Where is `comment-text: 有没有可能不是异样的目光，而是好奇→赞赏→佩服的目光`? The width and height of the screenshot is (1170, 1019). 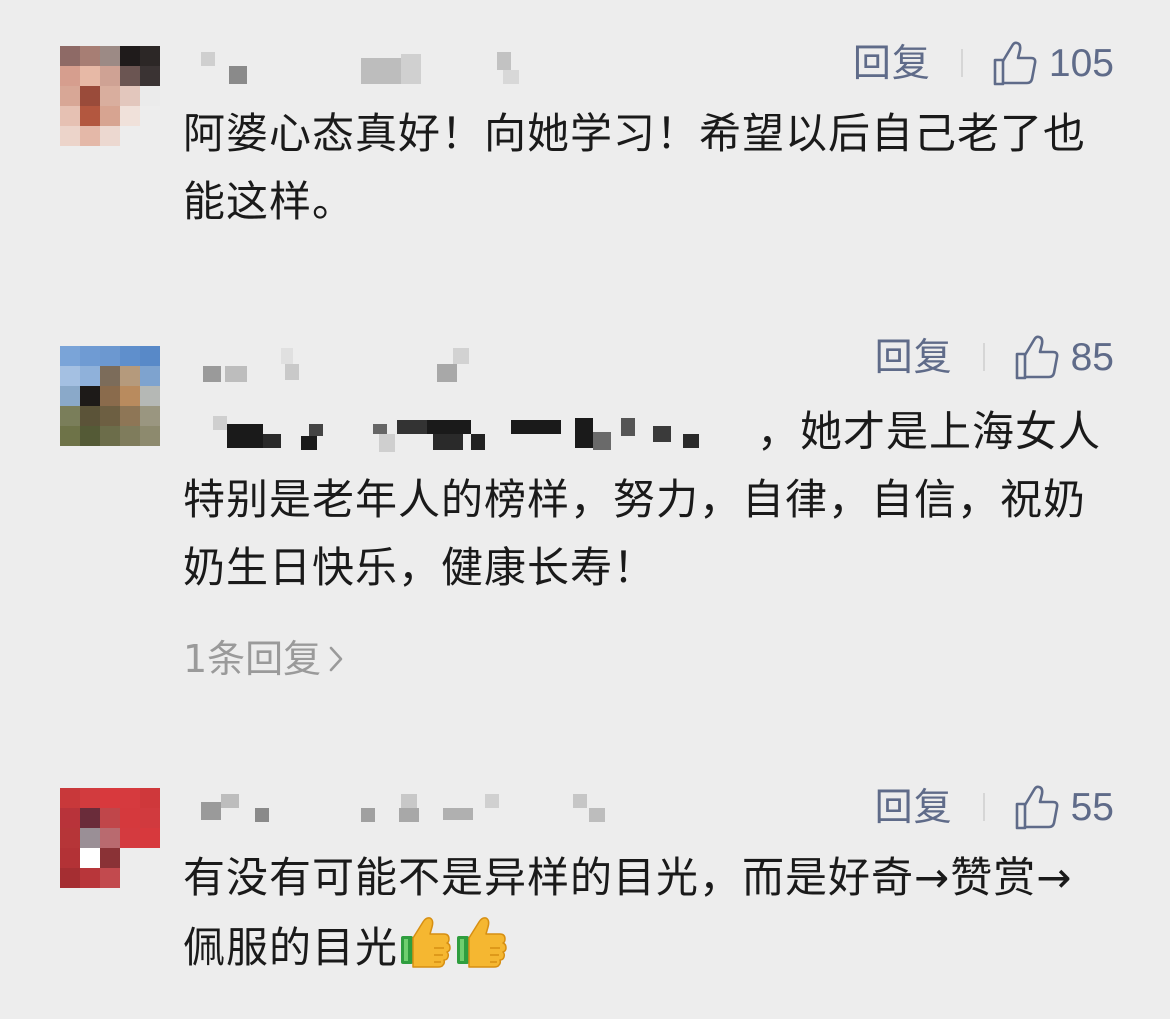
comment-text: 有没有可能不是异样的目光，而是好奇→赞赏→佩服的目光 is located at coordinates (643, 913).